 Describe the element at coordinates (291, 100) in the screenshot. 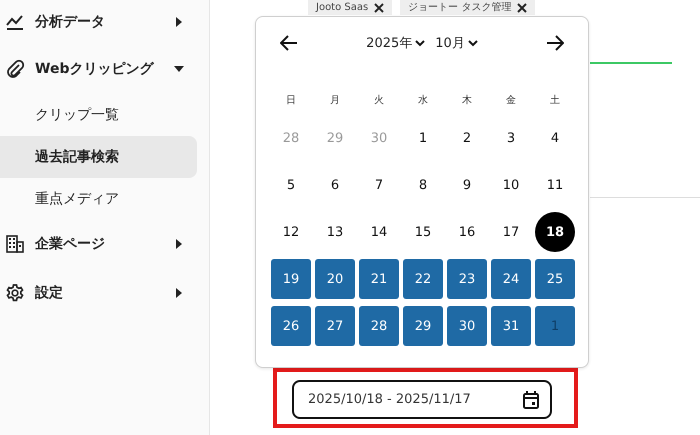

I see `weekday-label: 日` at that location.